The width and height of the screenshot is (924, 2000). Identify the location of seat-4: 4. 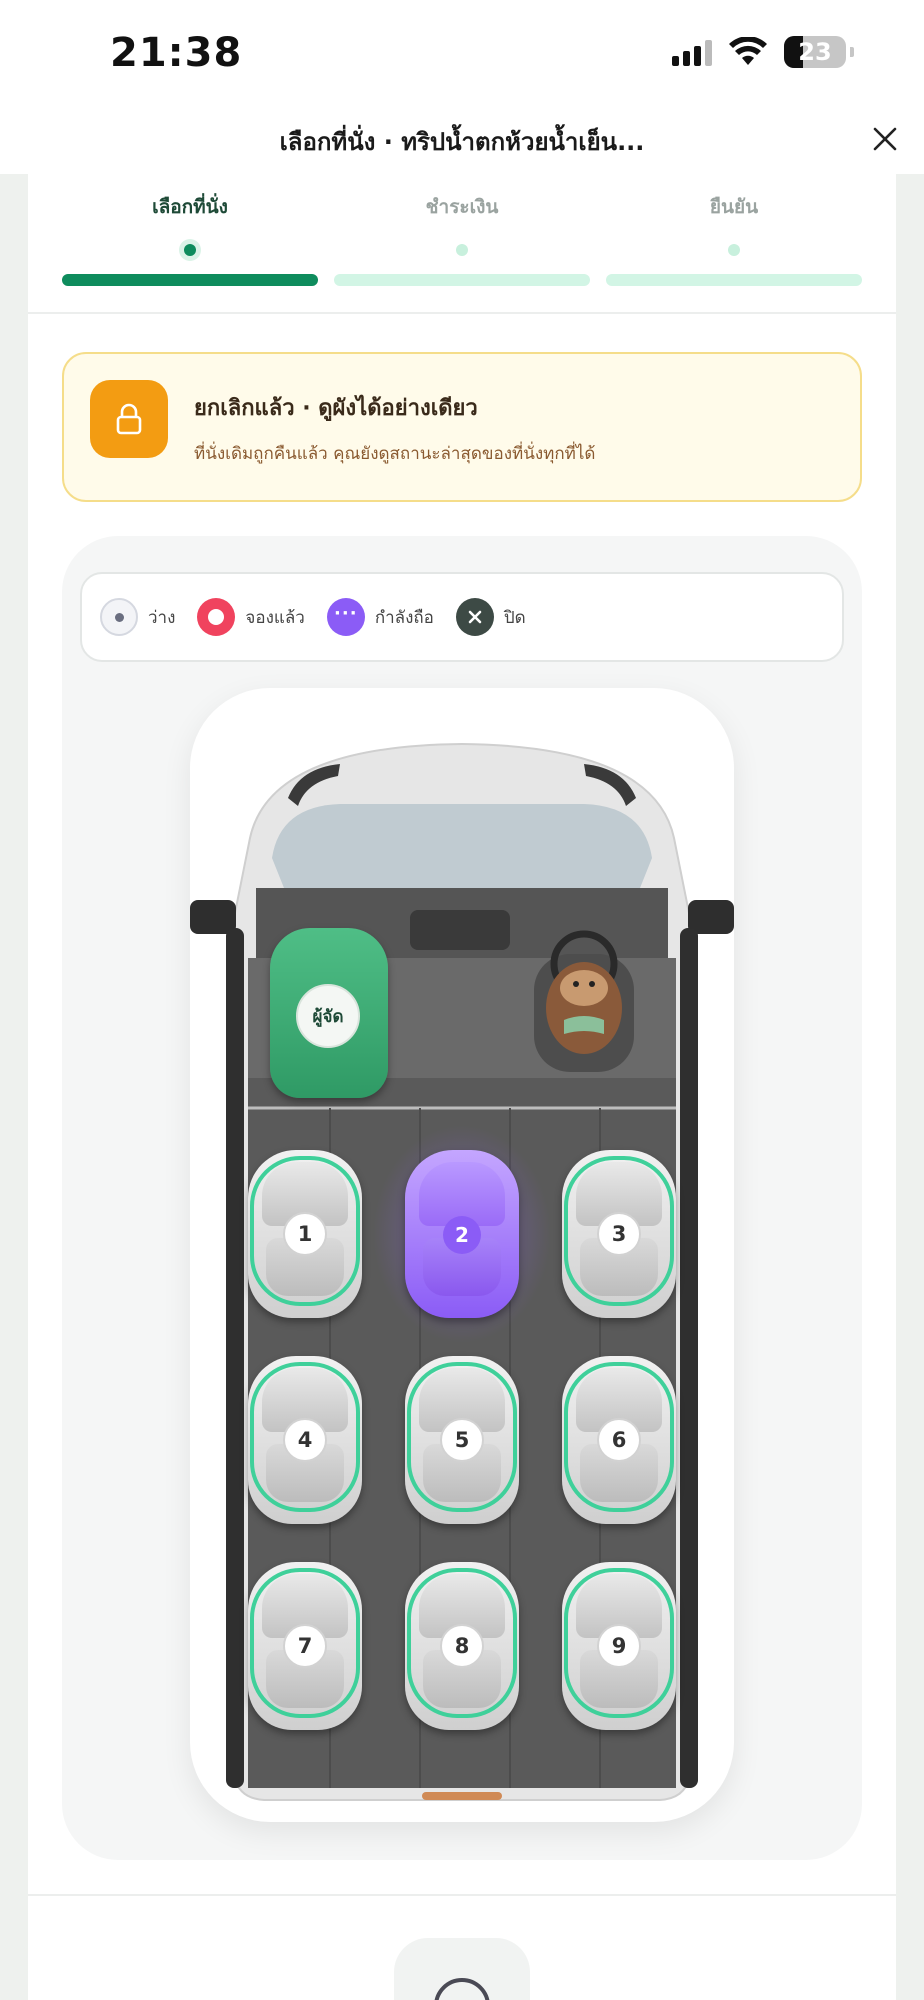
(305, 1440).